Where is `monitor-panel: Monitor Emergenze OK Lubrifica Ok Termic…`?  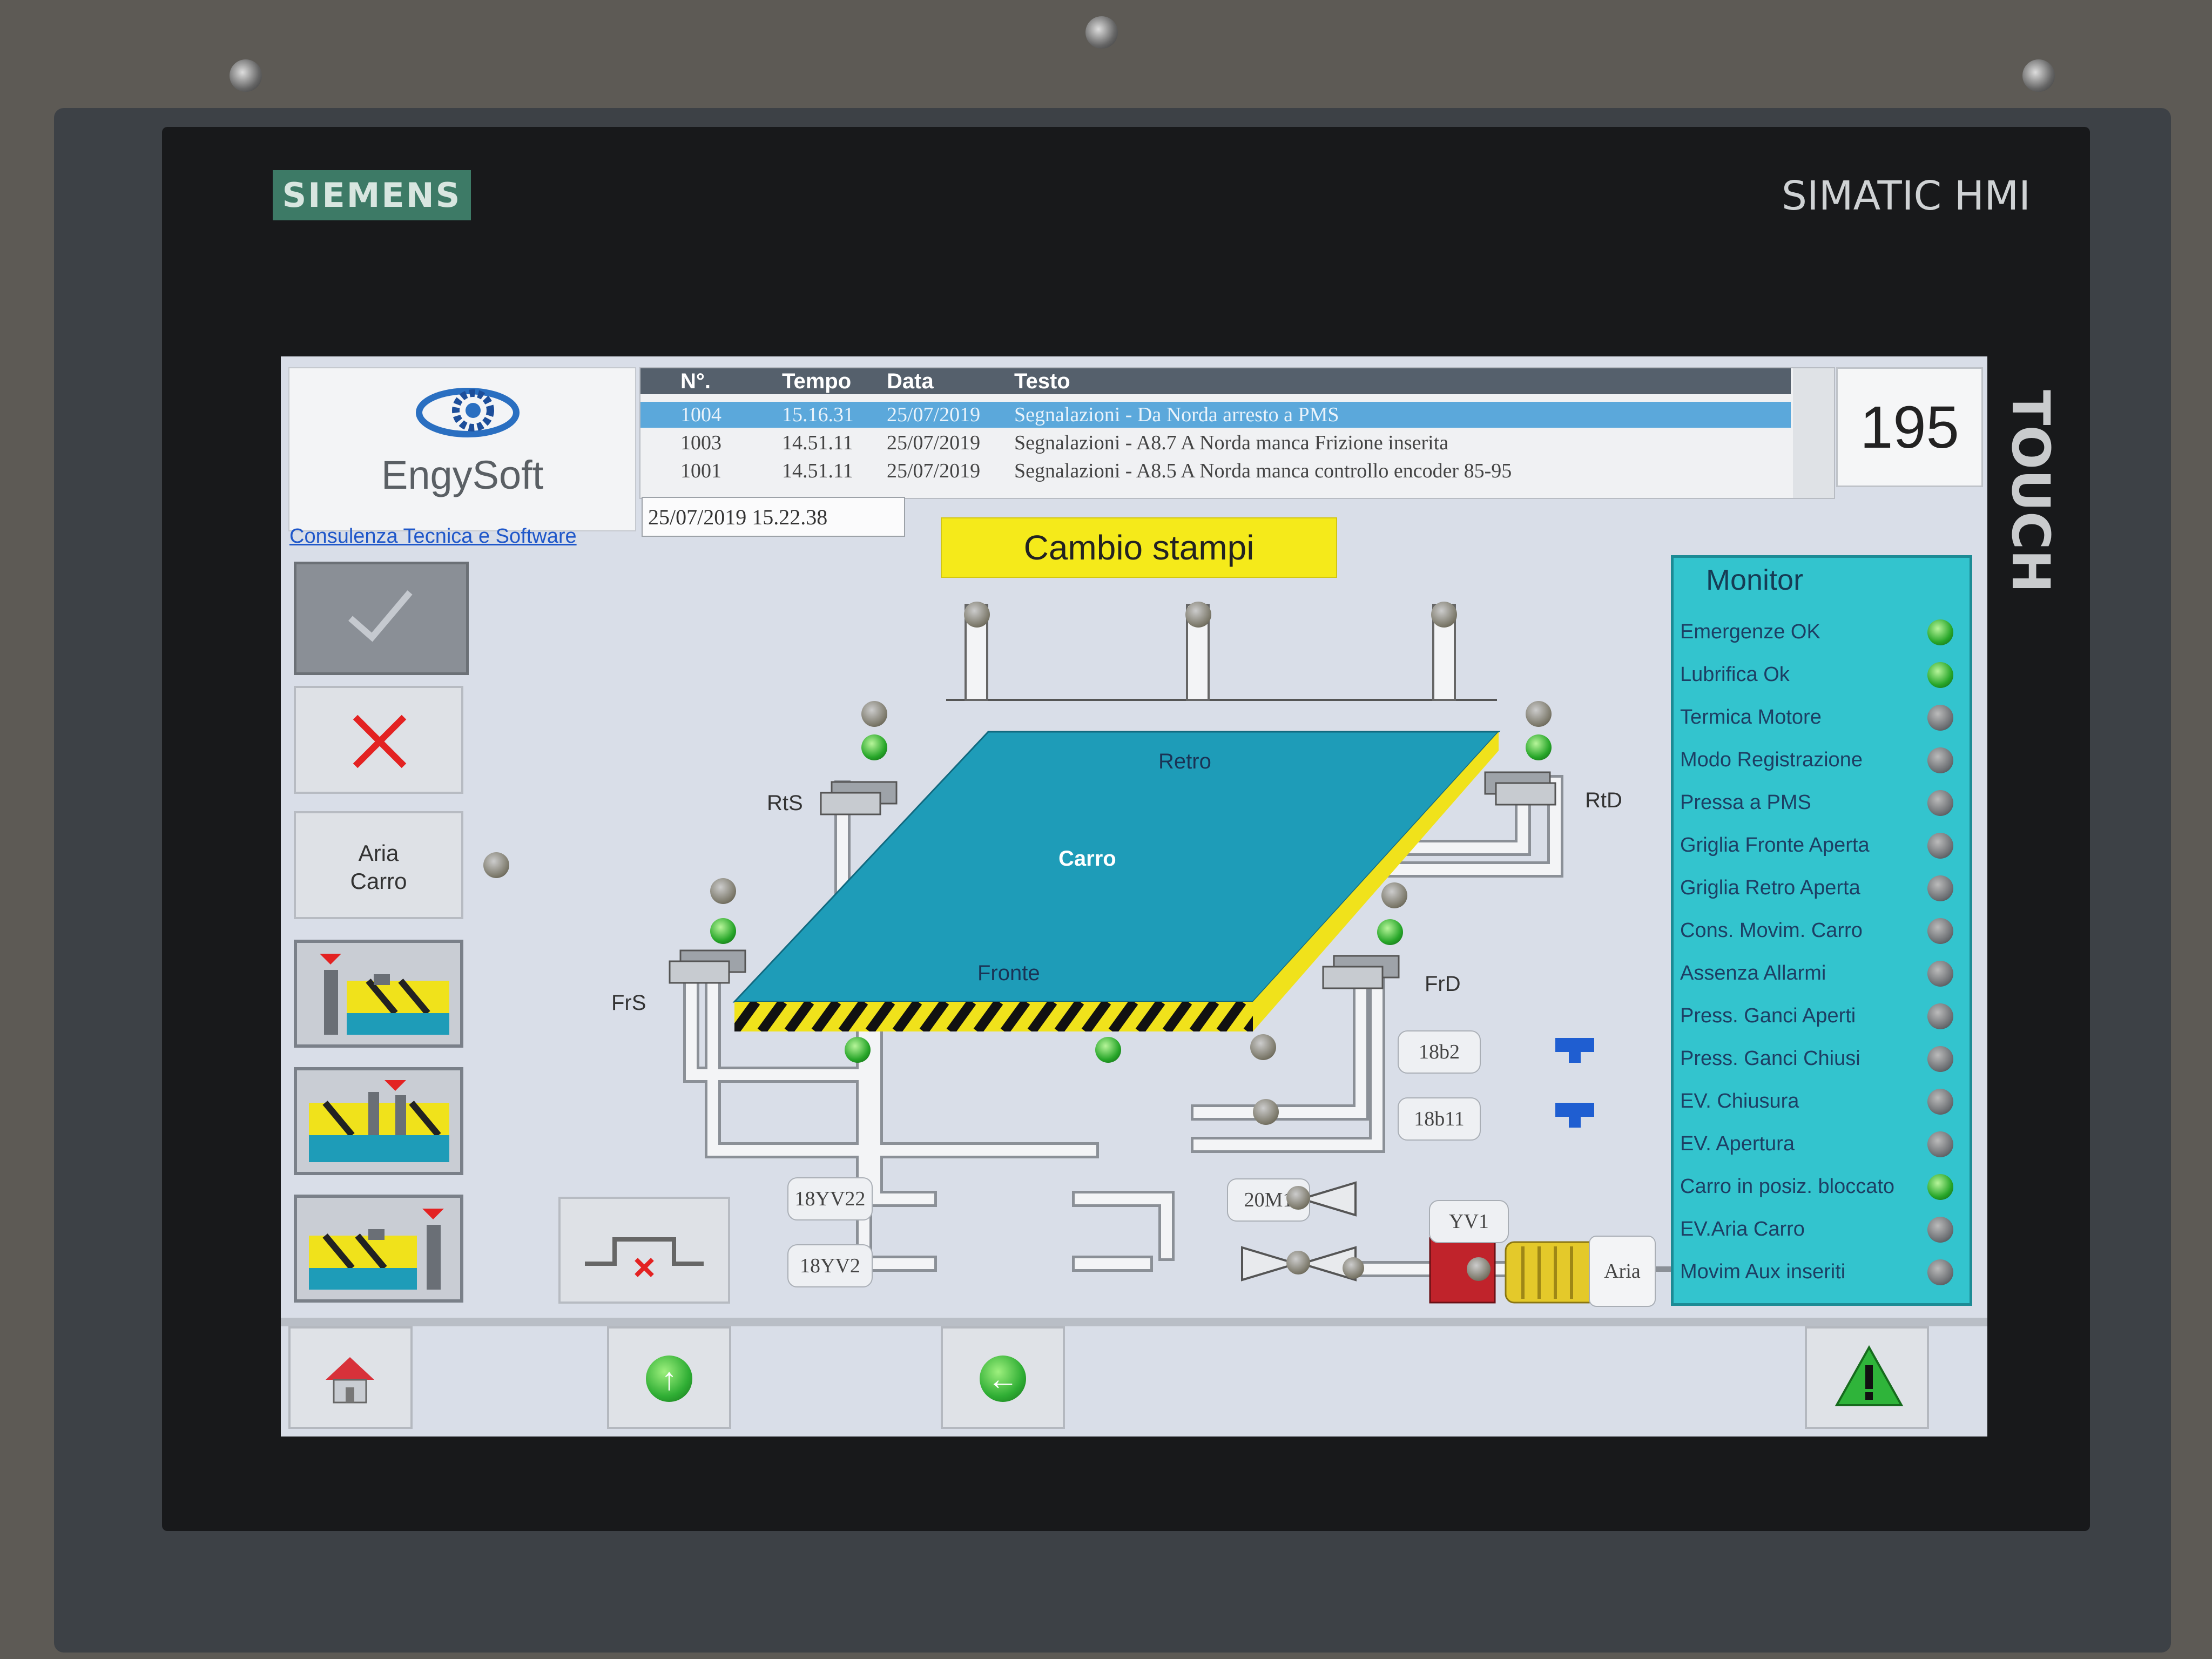 monitor-panel: Monitor Emergenze OK Lubrifica Ok Termic… is located at coordinates (1821, 930).